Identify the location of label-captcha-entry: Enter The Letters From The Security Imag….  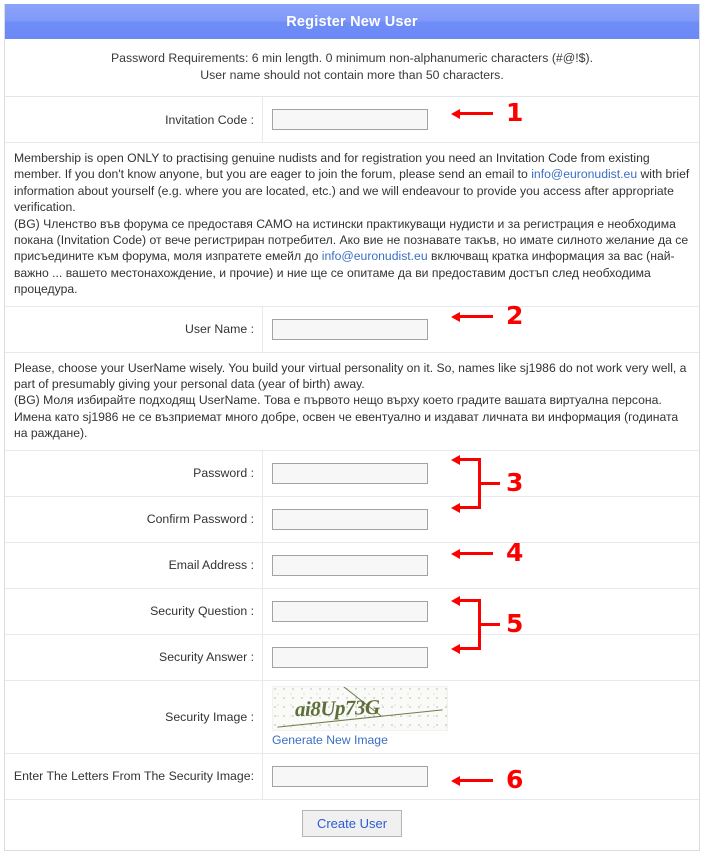
(134, 776).